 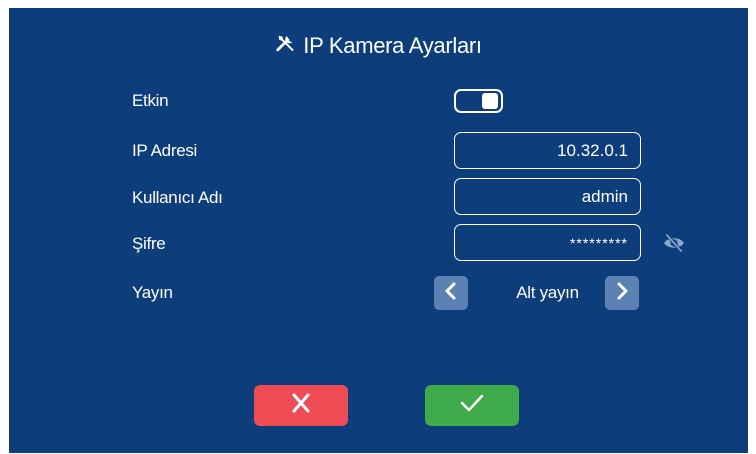 I want to click on ip-address-label: IP Adresi, so click(x=165, y=150).